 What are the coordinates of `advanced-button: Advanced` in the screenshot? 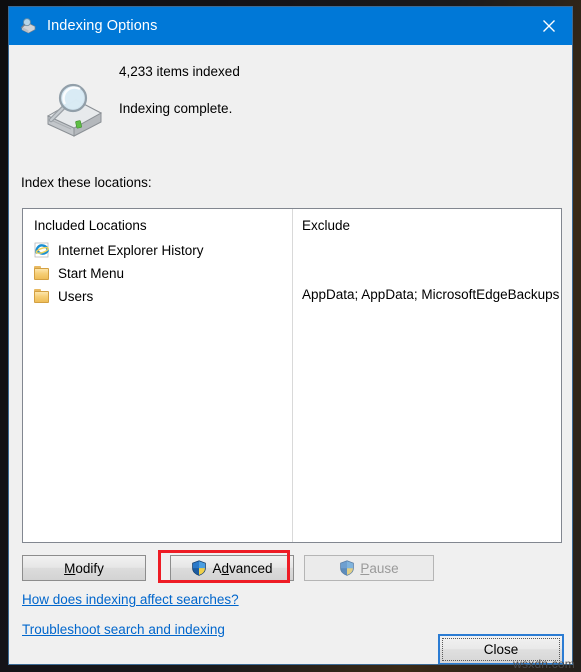 It's located at (232, 568).